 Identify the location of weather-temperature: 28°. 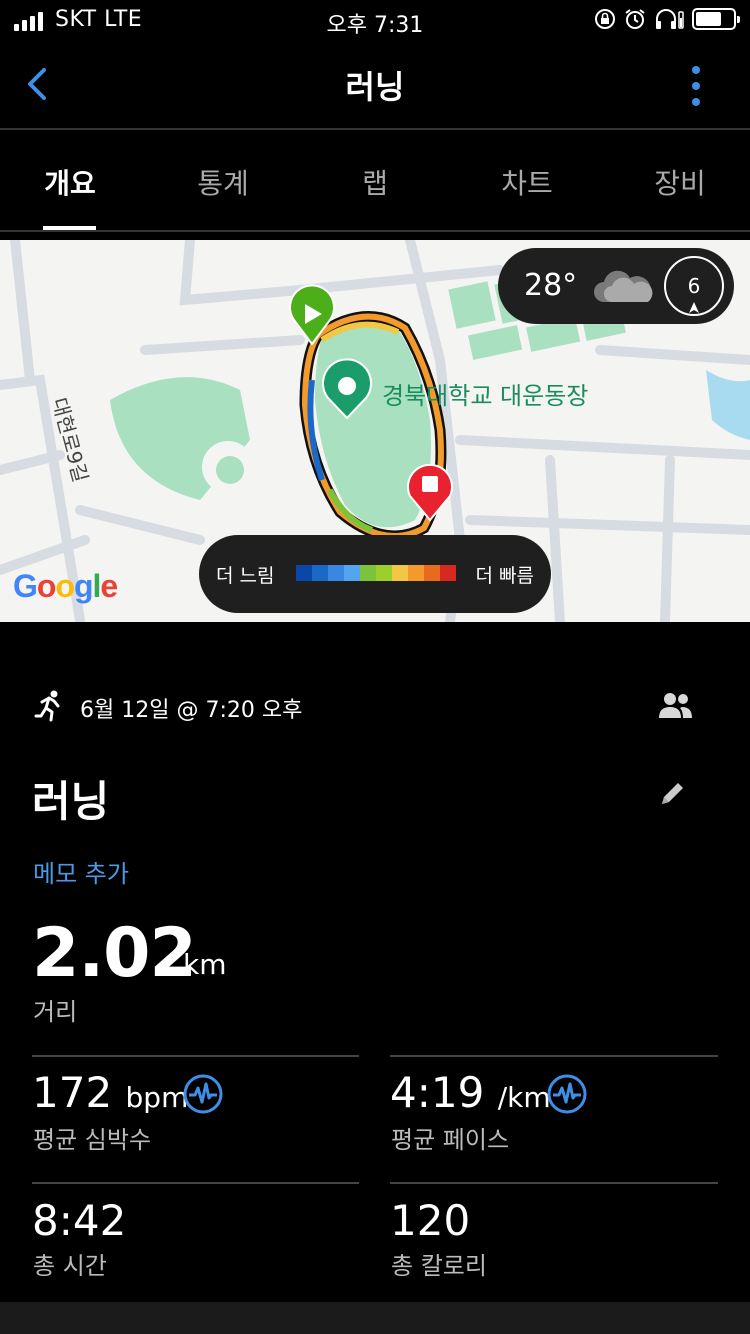
(551, 285).